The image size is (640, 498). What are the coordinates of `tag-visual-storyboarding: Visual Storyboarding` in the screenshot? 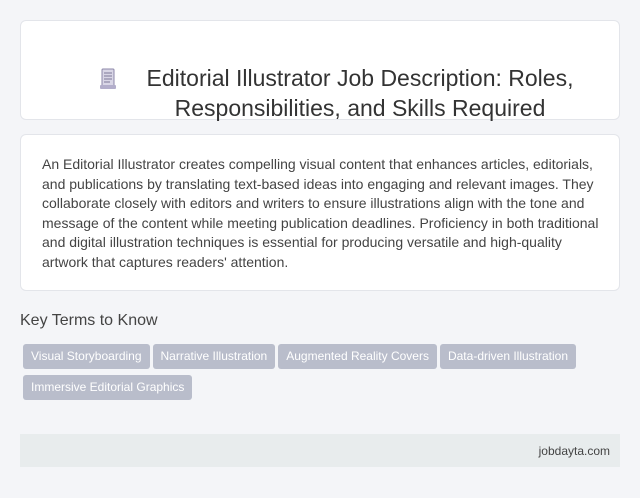 It's located at (86, 356).